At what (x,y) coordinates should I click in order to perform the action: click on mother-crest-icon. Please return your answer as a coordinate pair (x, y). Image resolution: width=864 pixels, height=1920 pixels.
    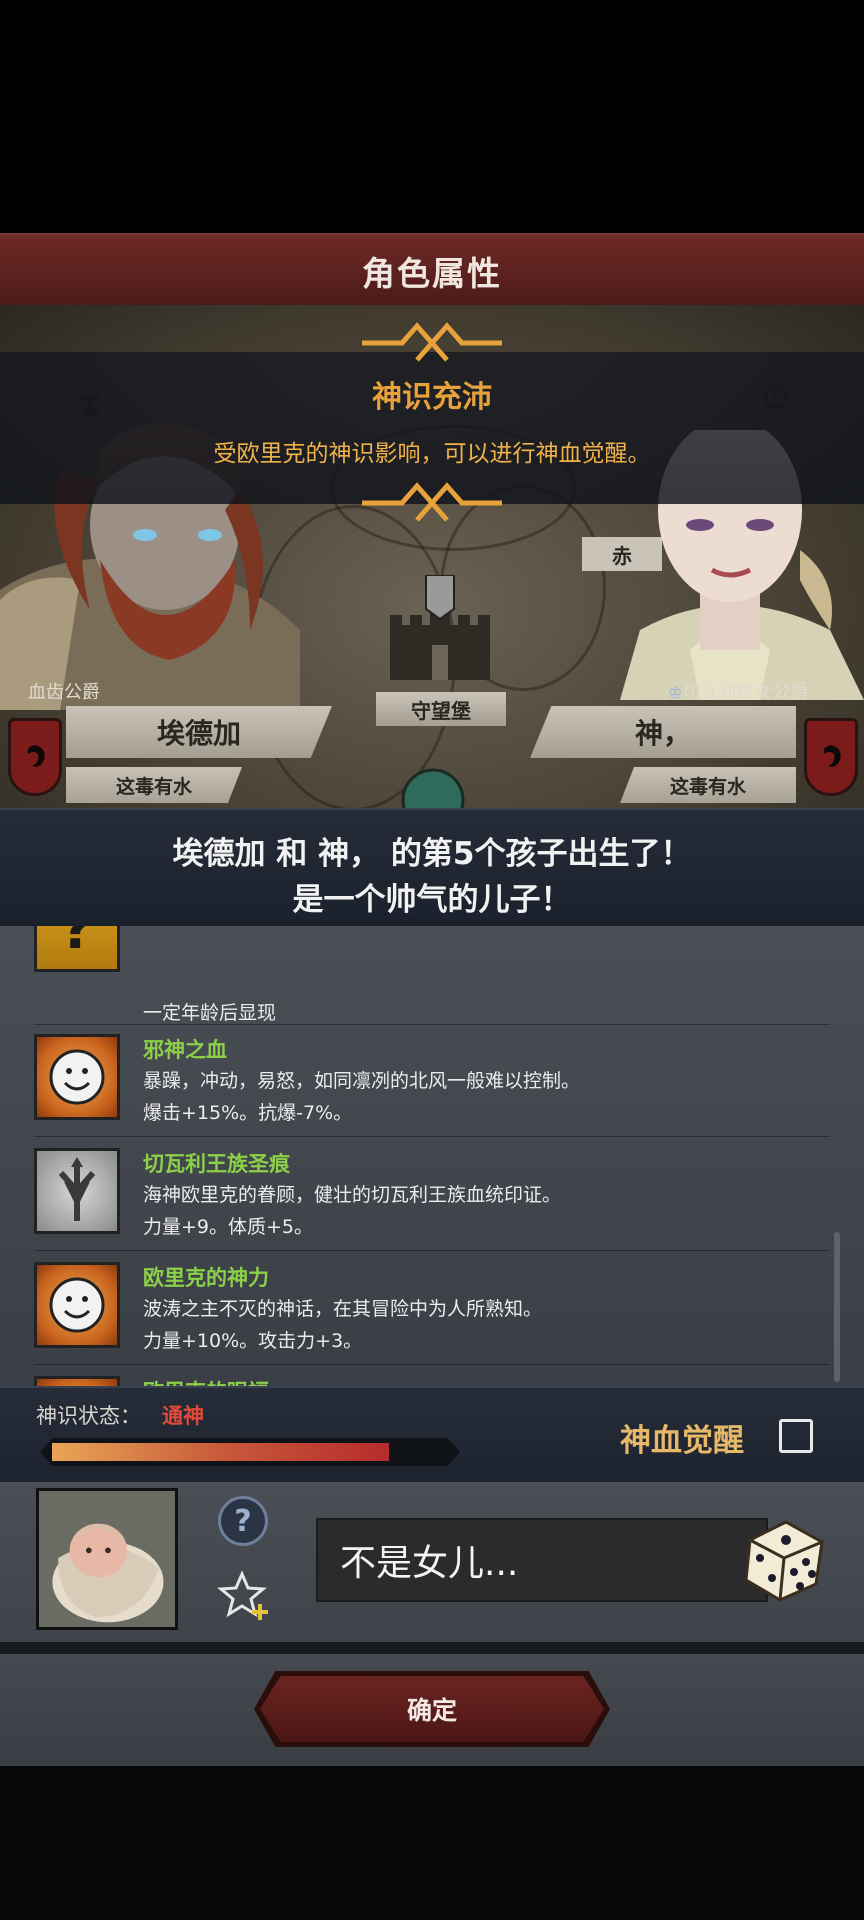
    Looking at the image, I should click on (831, 757).